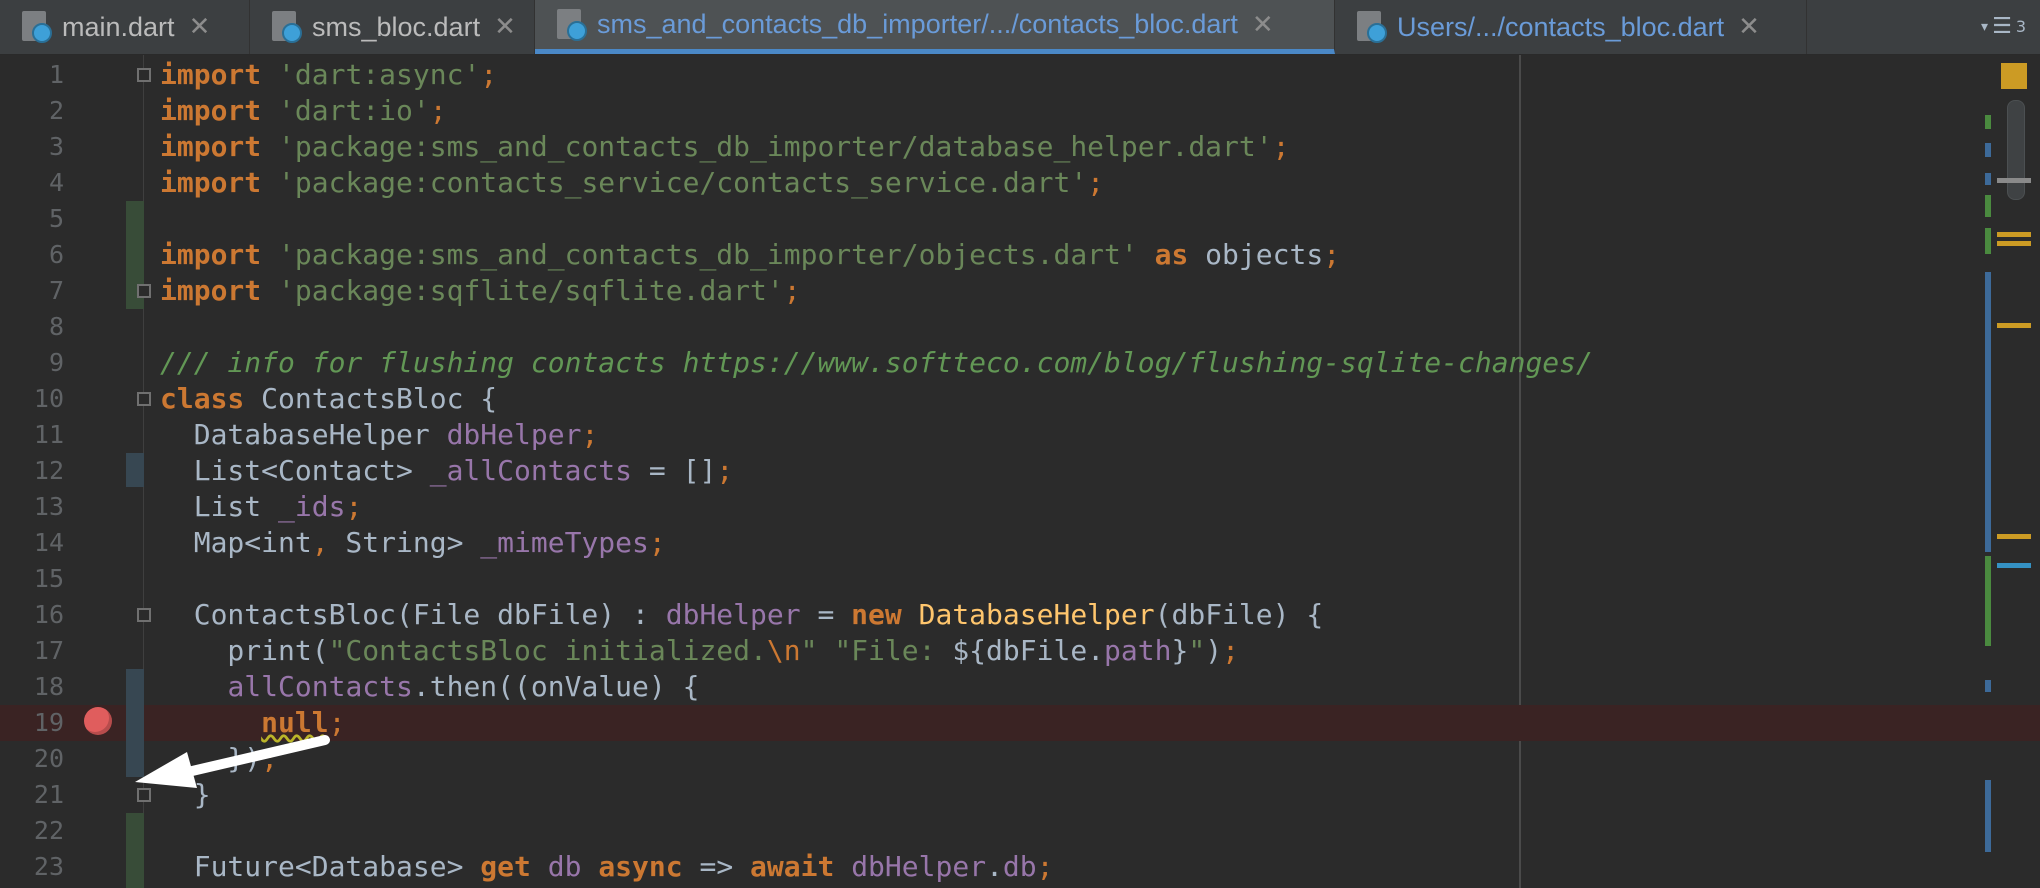 The height and width of the screenshot is (888, 2040). Describe the element at coordinates (303, 111) in the screenshot. I see `code-text: import 'dart:io';` at that location.